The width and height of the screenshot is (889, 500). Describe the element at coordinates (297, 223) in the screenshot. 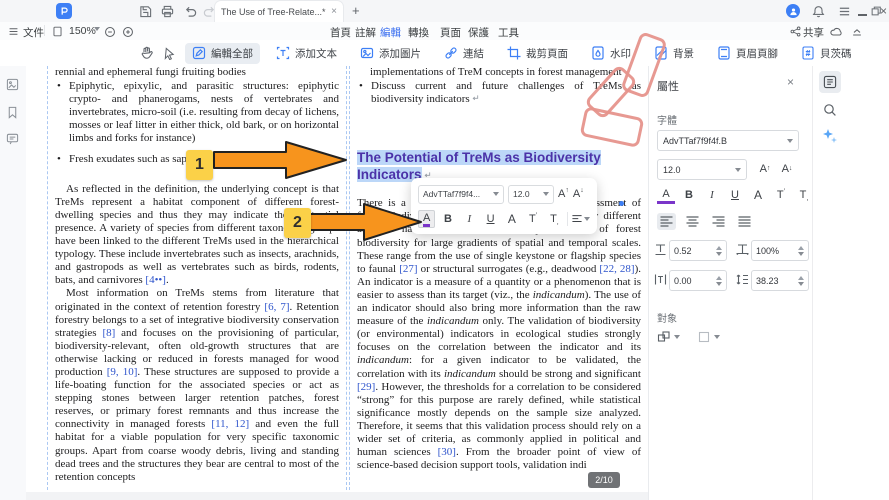

I see `step2-badge: 2` at that location.